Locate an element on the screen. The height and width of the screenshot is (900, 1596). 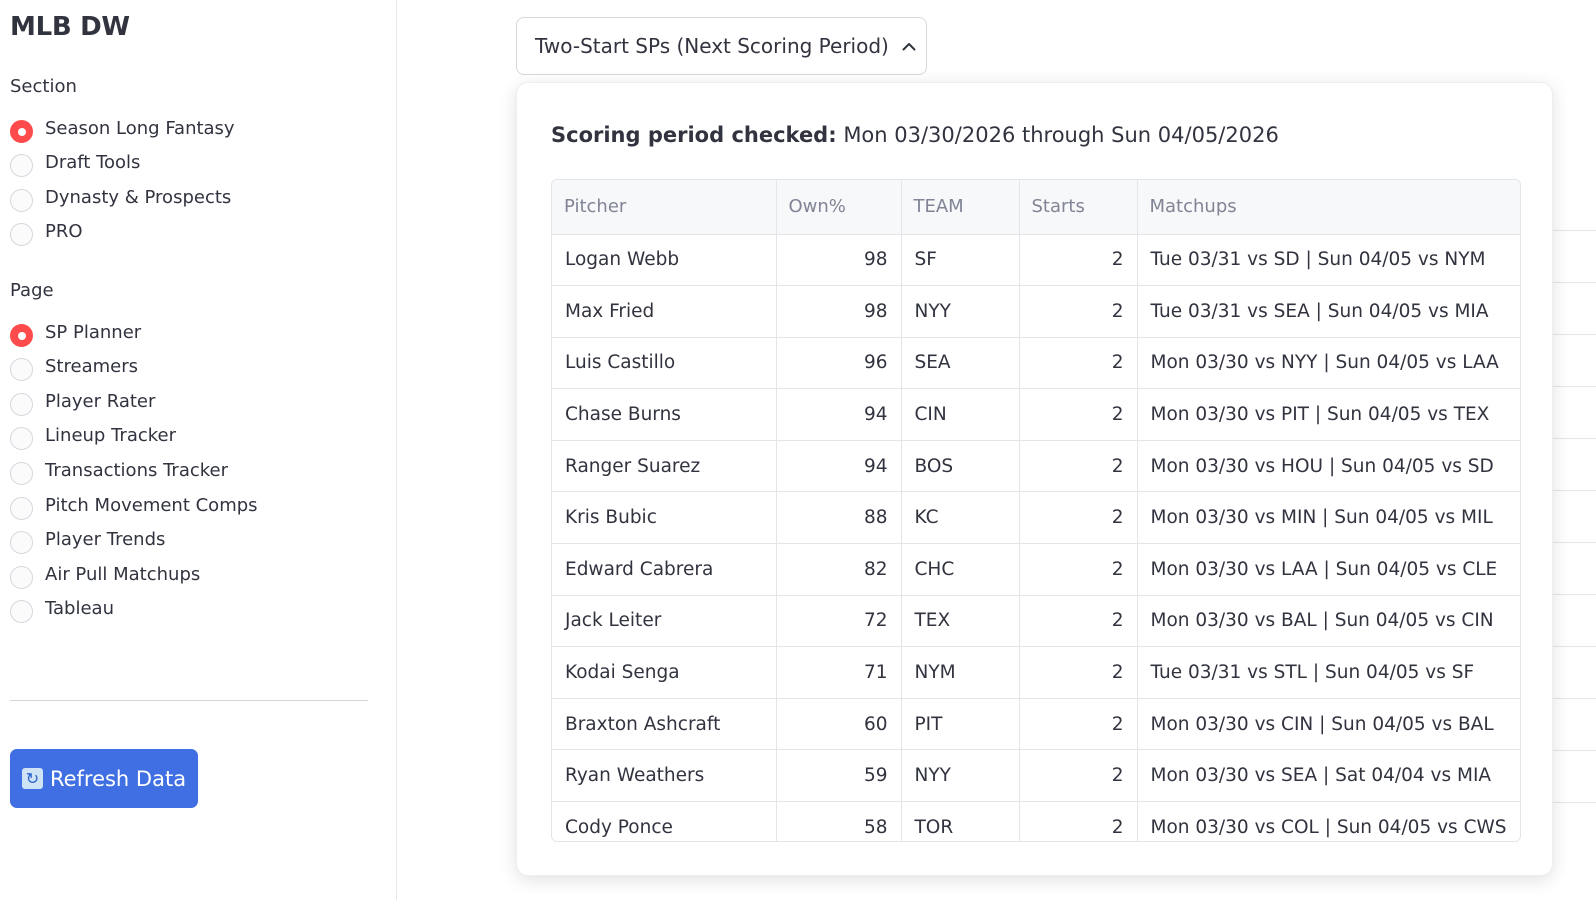
page-radio-player-rater: Player Rater is located at coordinates (82, 401).